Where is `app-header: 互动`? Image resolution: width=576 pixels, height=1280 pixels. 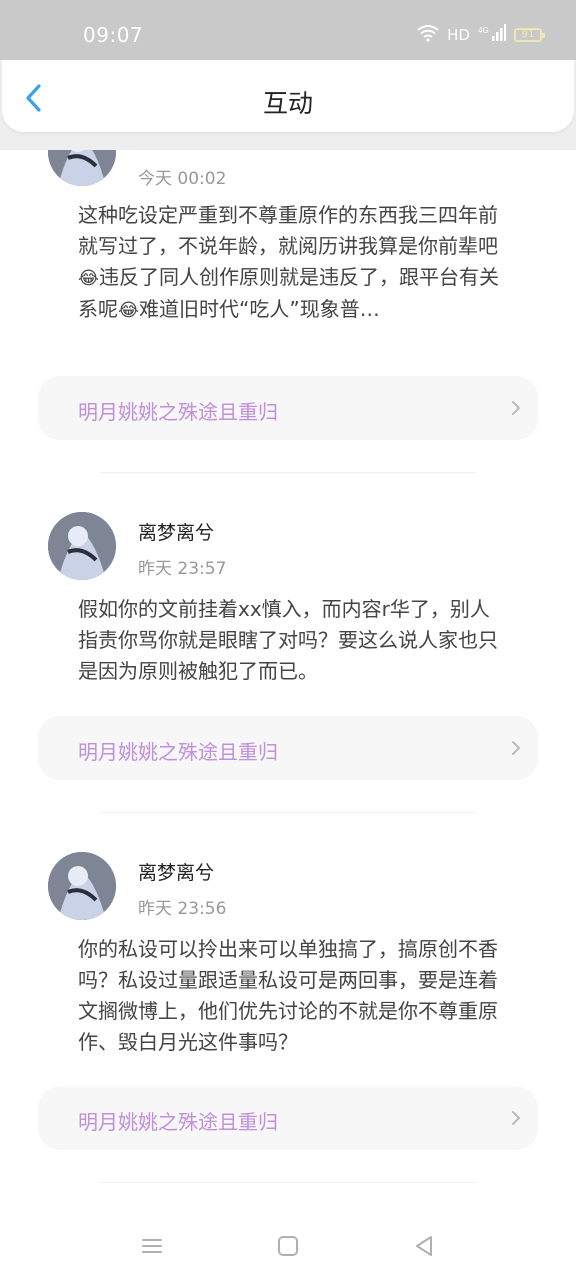
app-header: 互动 is located at coordinates (288, 96).